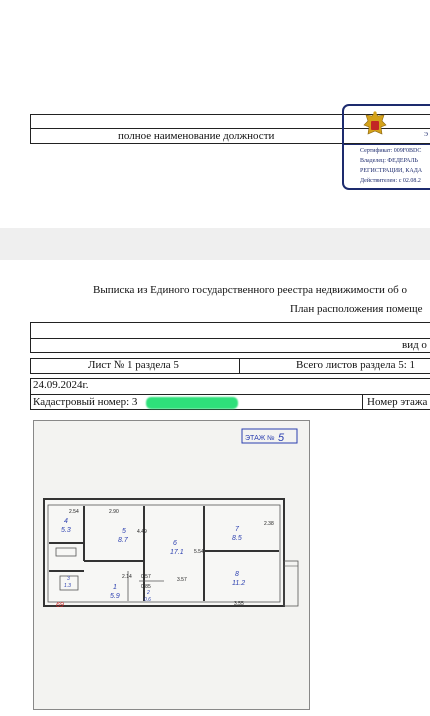 Image resolution: width=430 pixels, height=716 pixels. I want to click on room-6-area: 17.1, so click(177, 552).